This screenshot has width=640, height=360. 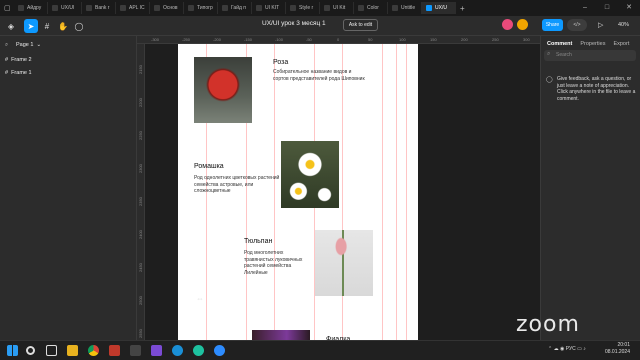 I want to click on tulip-image, so click(x=344, y=263).